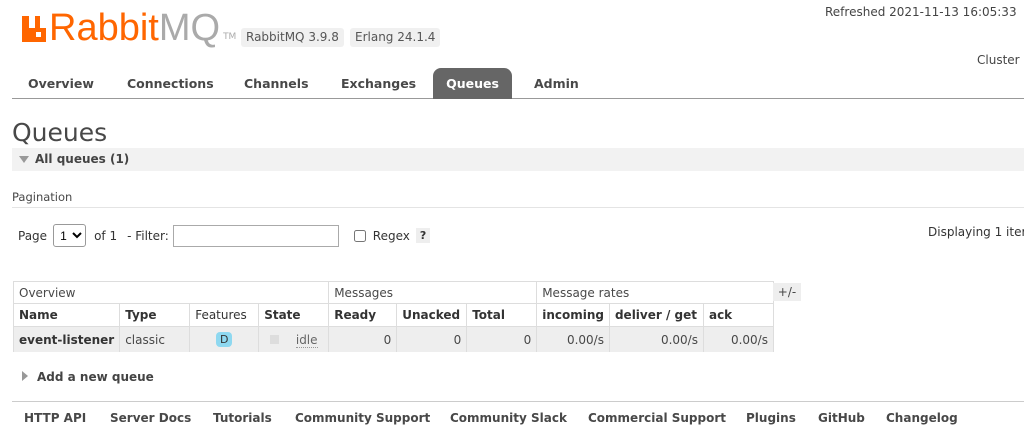 This screenshot has height=446, width=1024. I want to click on displaying-count: Displaying 1 iter, so click(976, 232).